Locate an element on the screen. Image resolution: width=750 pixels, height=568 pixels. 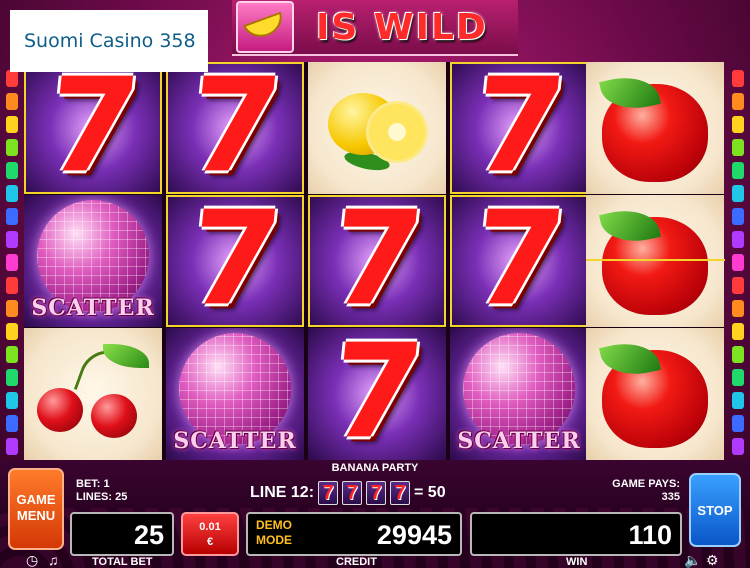
game-menu-button: GAME MENU is located at coordinates (36, 509).